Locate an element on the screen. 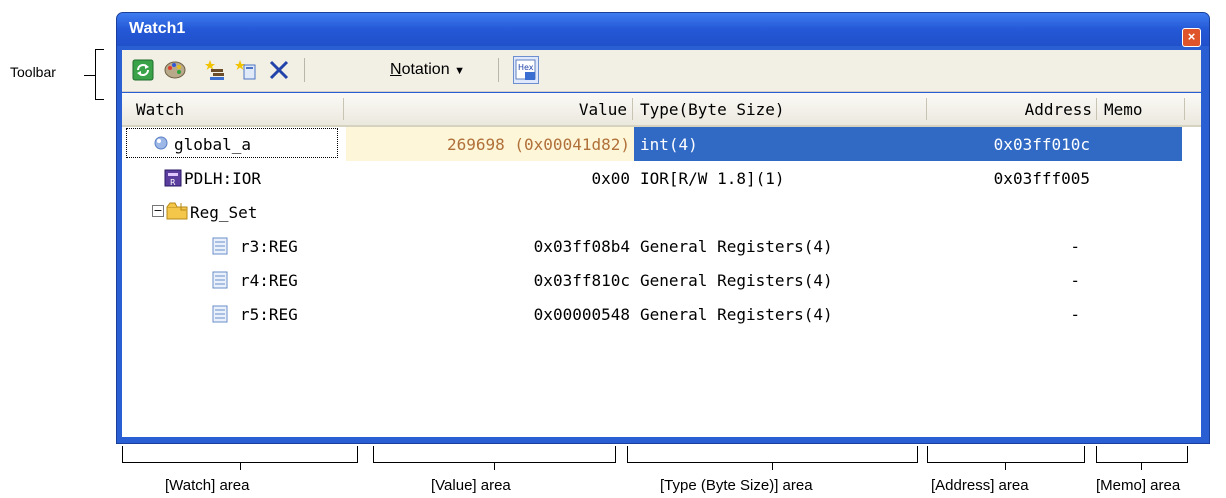 This screenshot has width=1226, height=498. palette-icon is located at coordinates (175, 70).